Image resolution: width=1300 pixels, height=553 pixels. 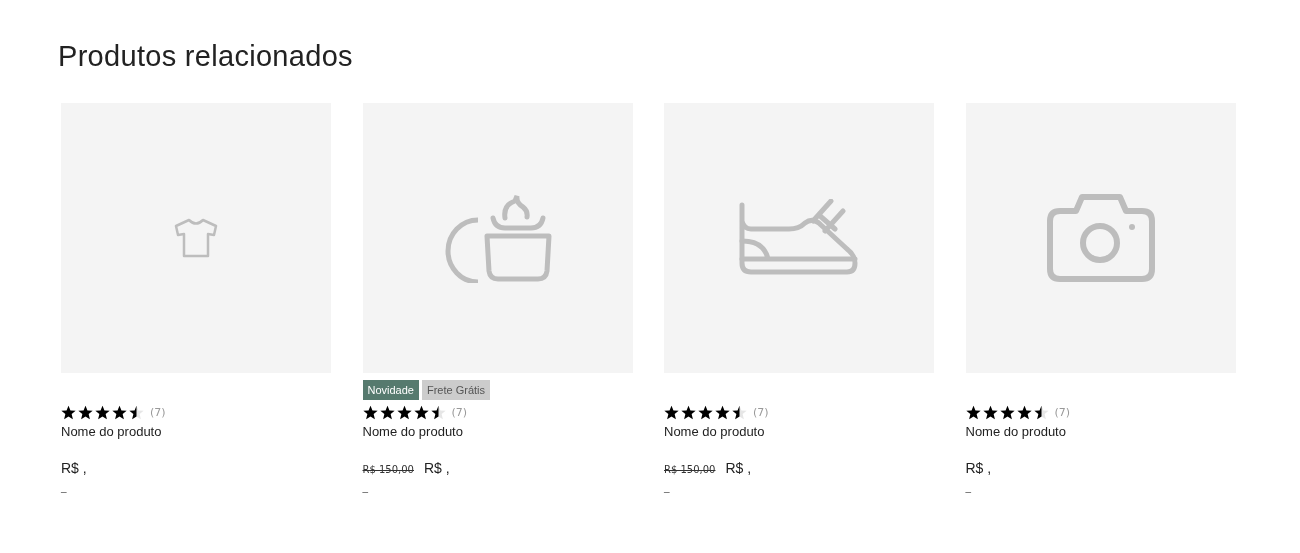 What do you see at coordinates (456, 390) in the screenshot?
I see `product-tag: Frete Grátis` at bounding box center [456, 390].